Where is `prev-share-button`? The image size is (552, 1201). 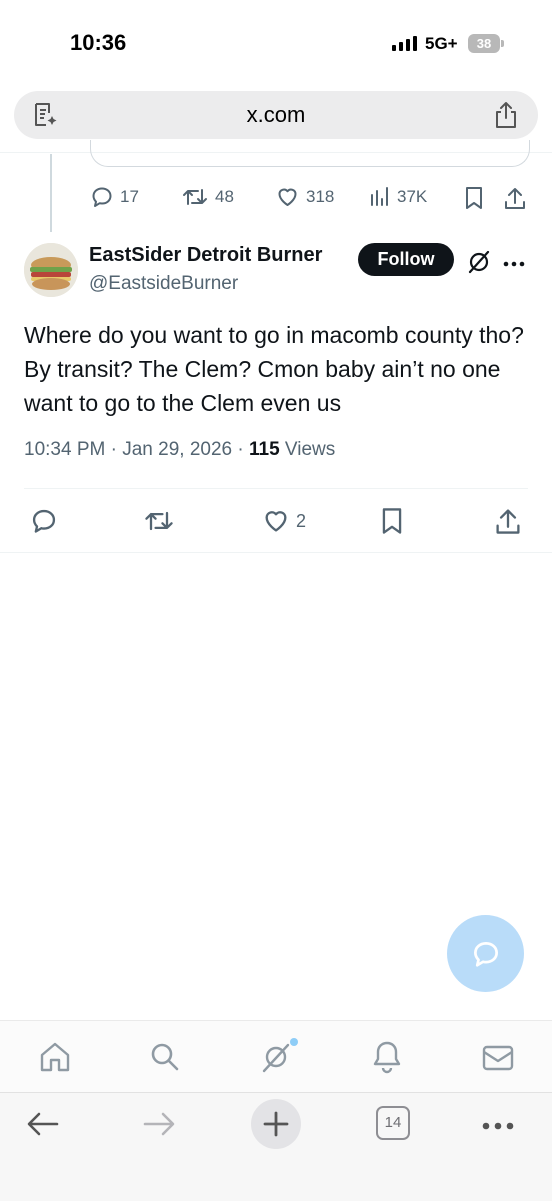 prev-share-button is located at coordinates (515, 200).